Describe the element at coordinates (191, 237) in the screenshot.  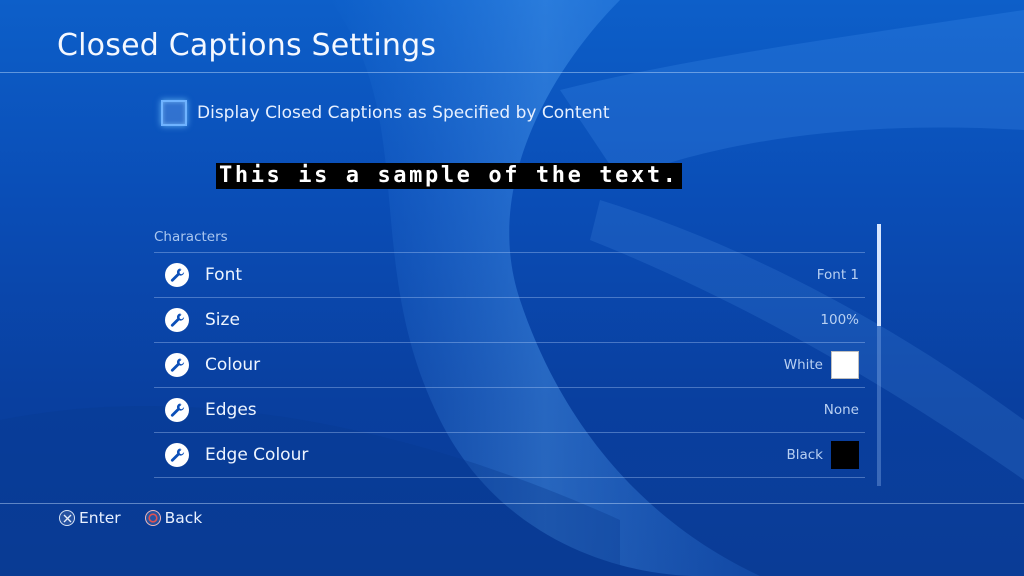
I see `section-header-characters: Characters` at that location.